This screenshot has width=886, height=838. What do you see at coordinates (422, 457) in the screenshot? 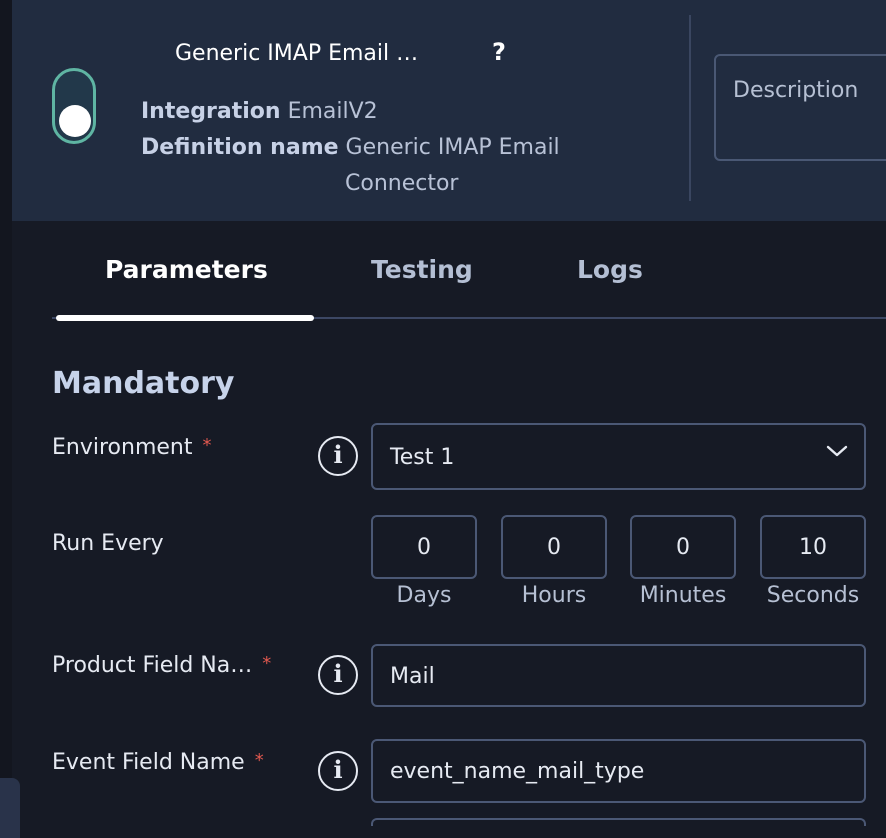
I see `environment-value: Test 1` at bounding box center [422, 457].